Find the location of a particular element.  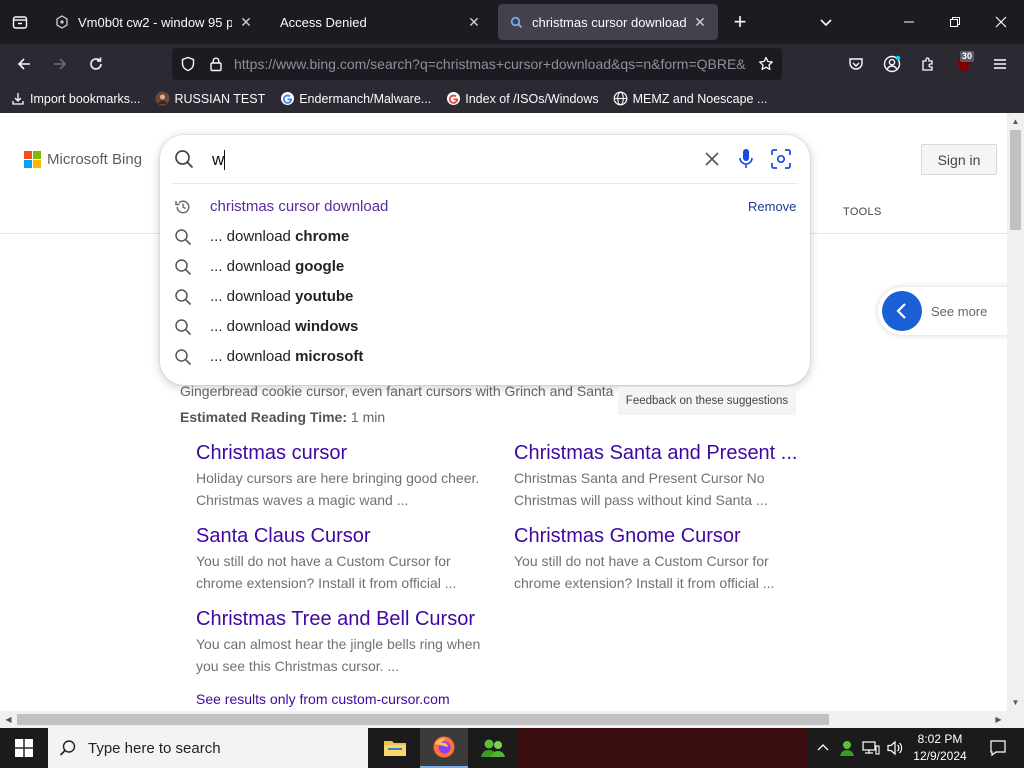

start-button is located at coordinates (24, 748).